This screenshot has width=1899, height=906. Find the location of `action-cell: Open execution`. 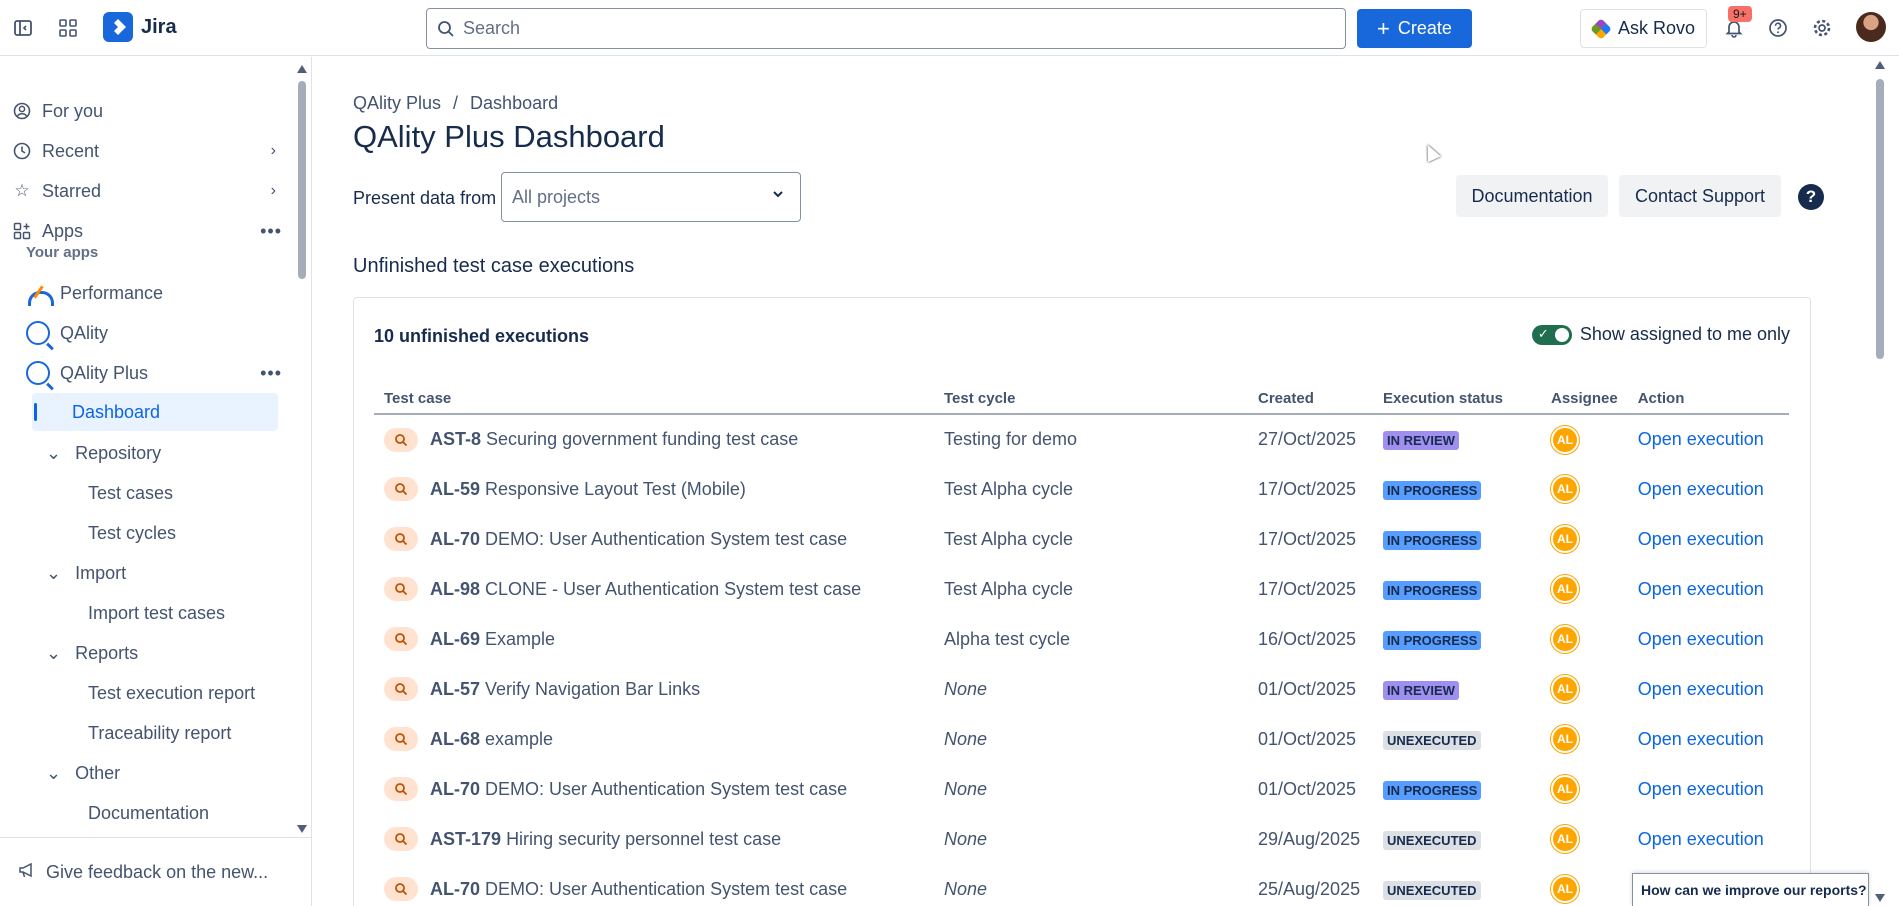

action-cell: Open execution is located at coordinates (1708, 839).